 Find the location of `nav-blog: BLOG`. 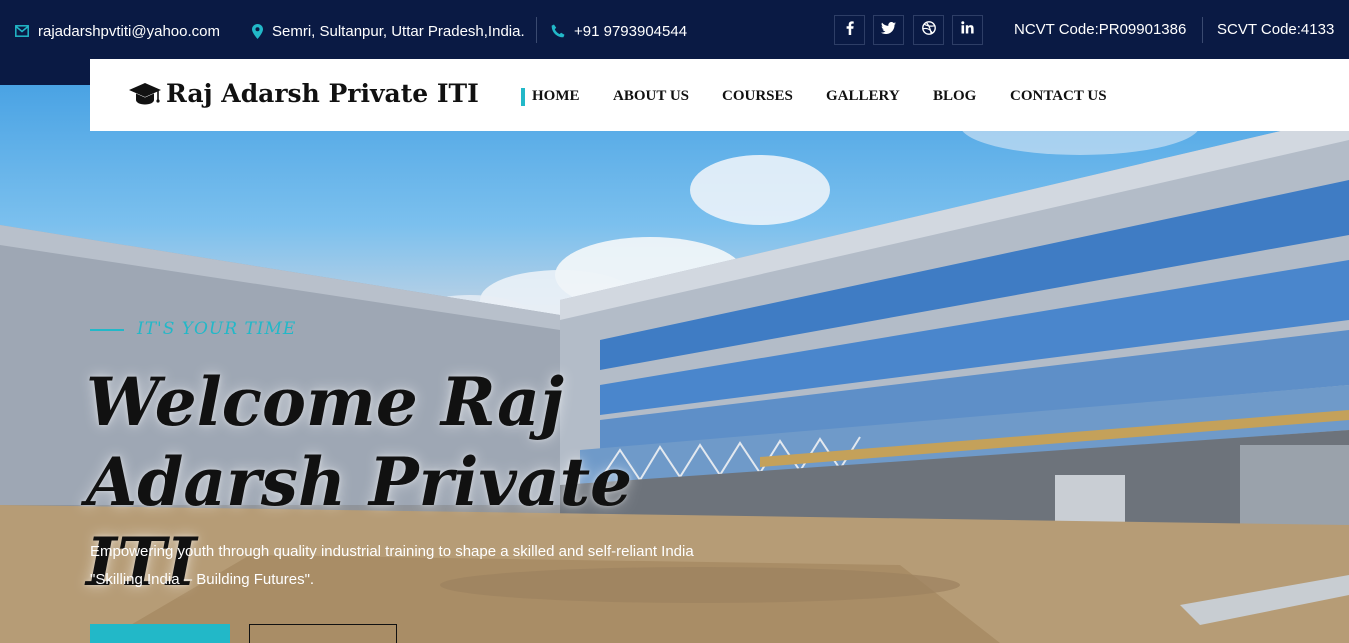

nav-blog: BLOG is located at coordinates (954, 96).